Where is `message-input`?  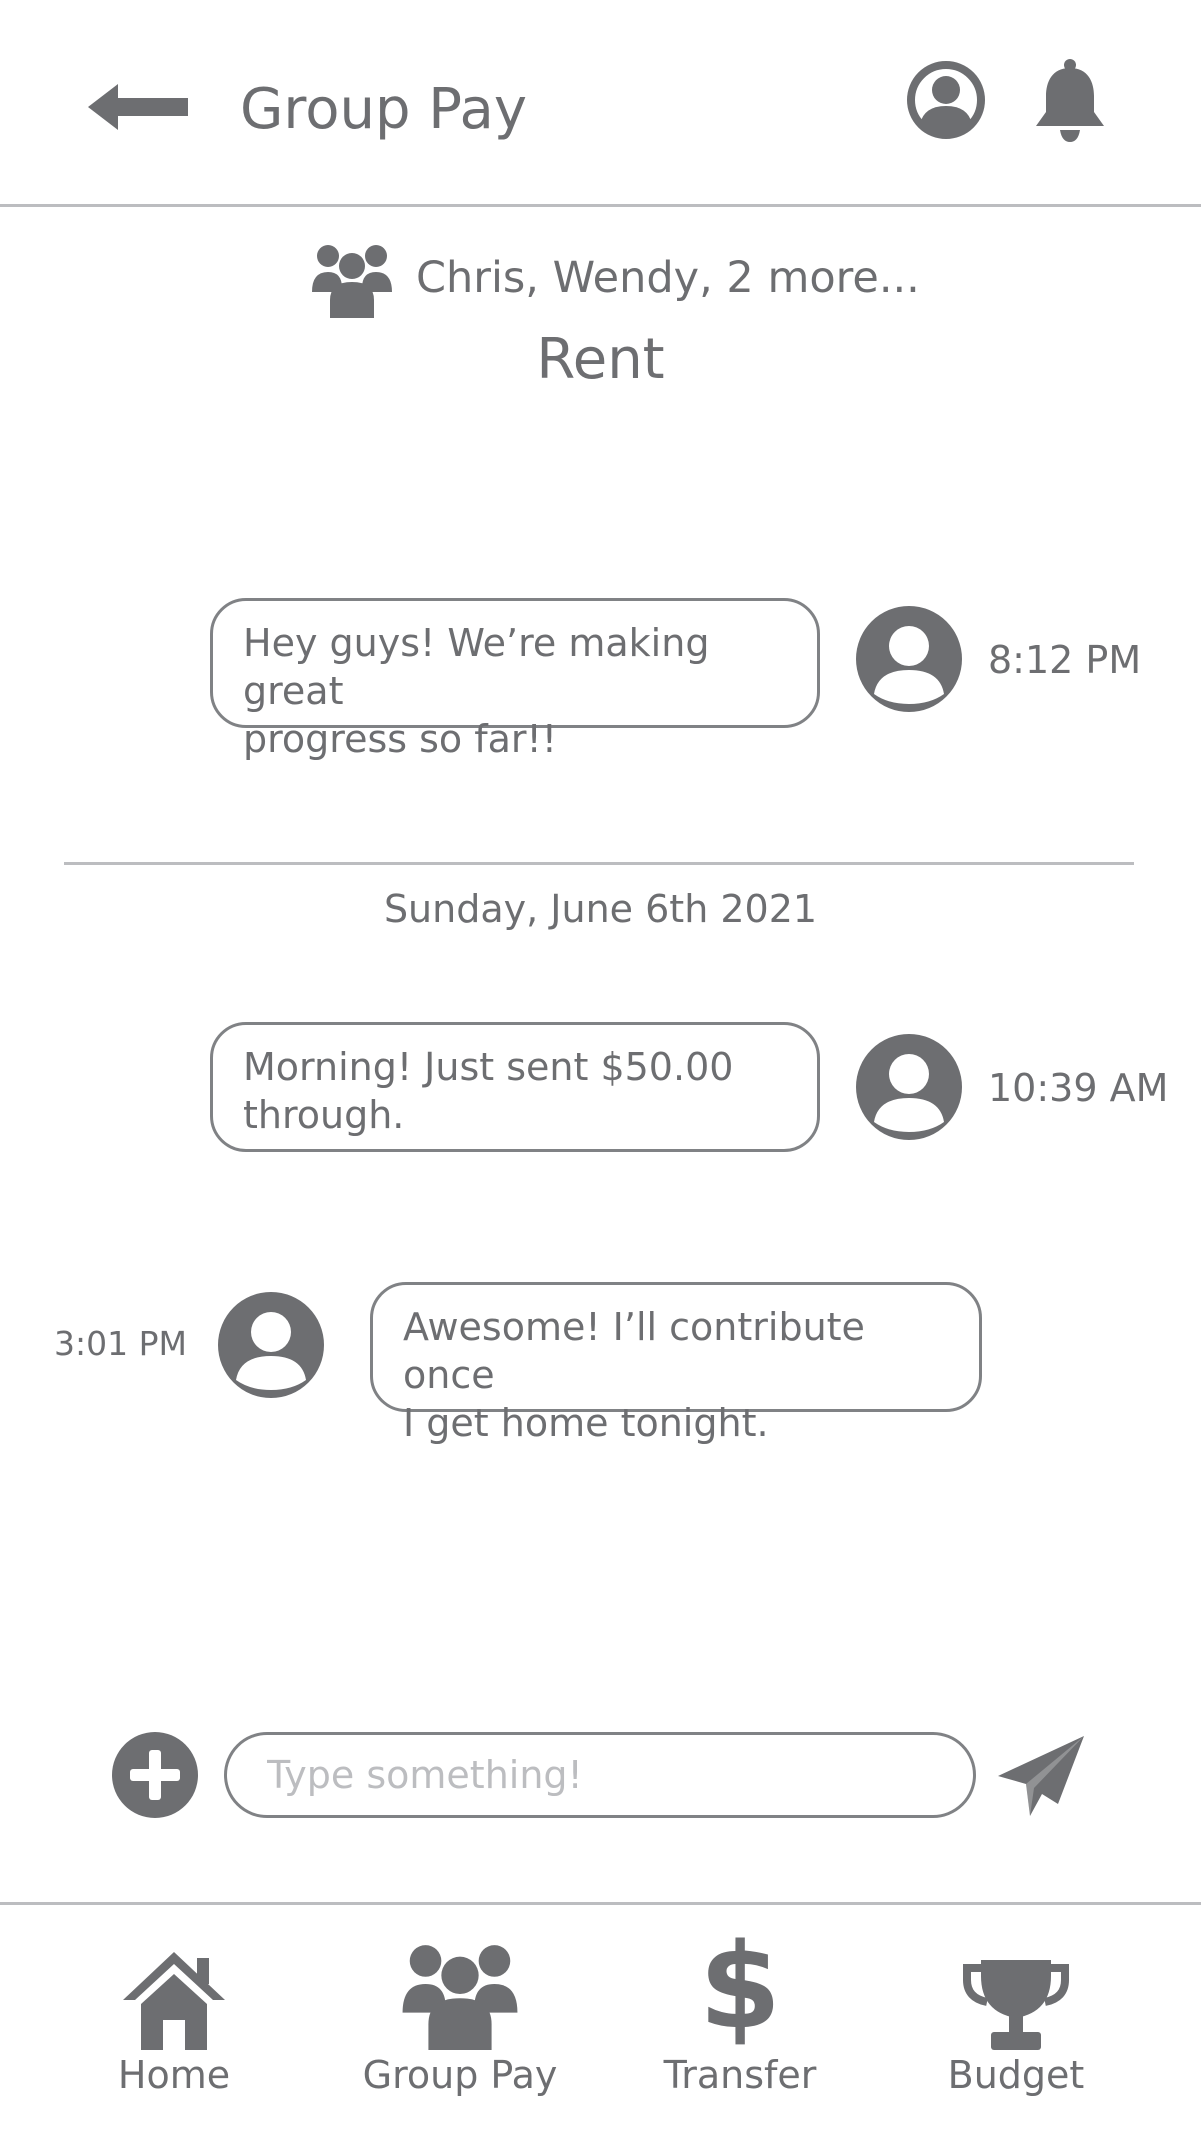 message-input is located at coordinates (600, 1775).